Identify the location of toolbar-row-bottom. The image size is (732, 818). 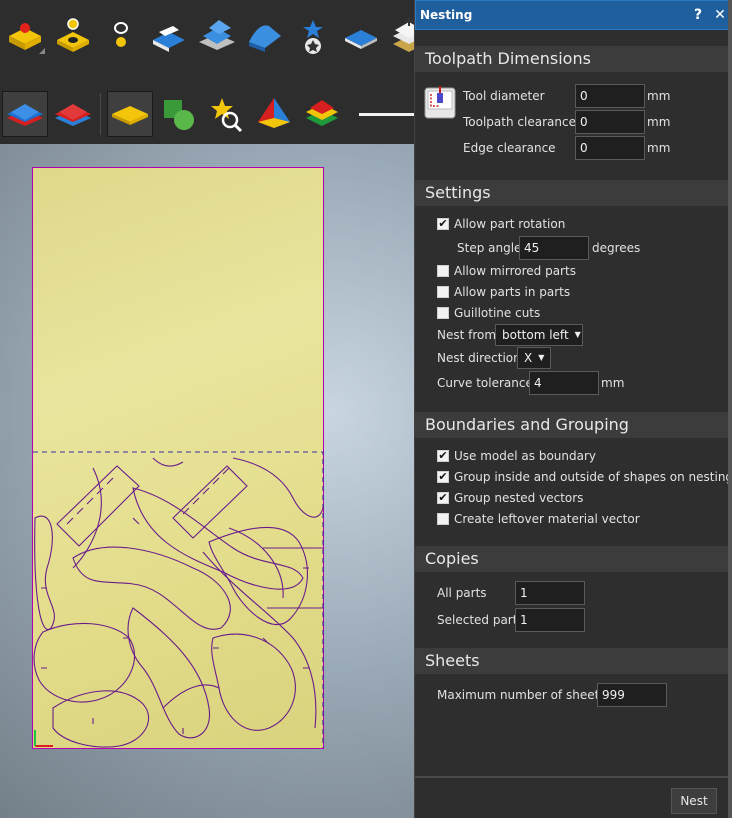
(210, 114).